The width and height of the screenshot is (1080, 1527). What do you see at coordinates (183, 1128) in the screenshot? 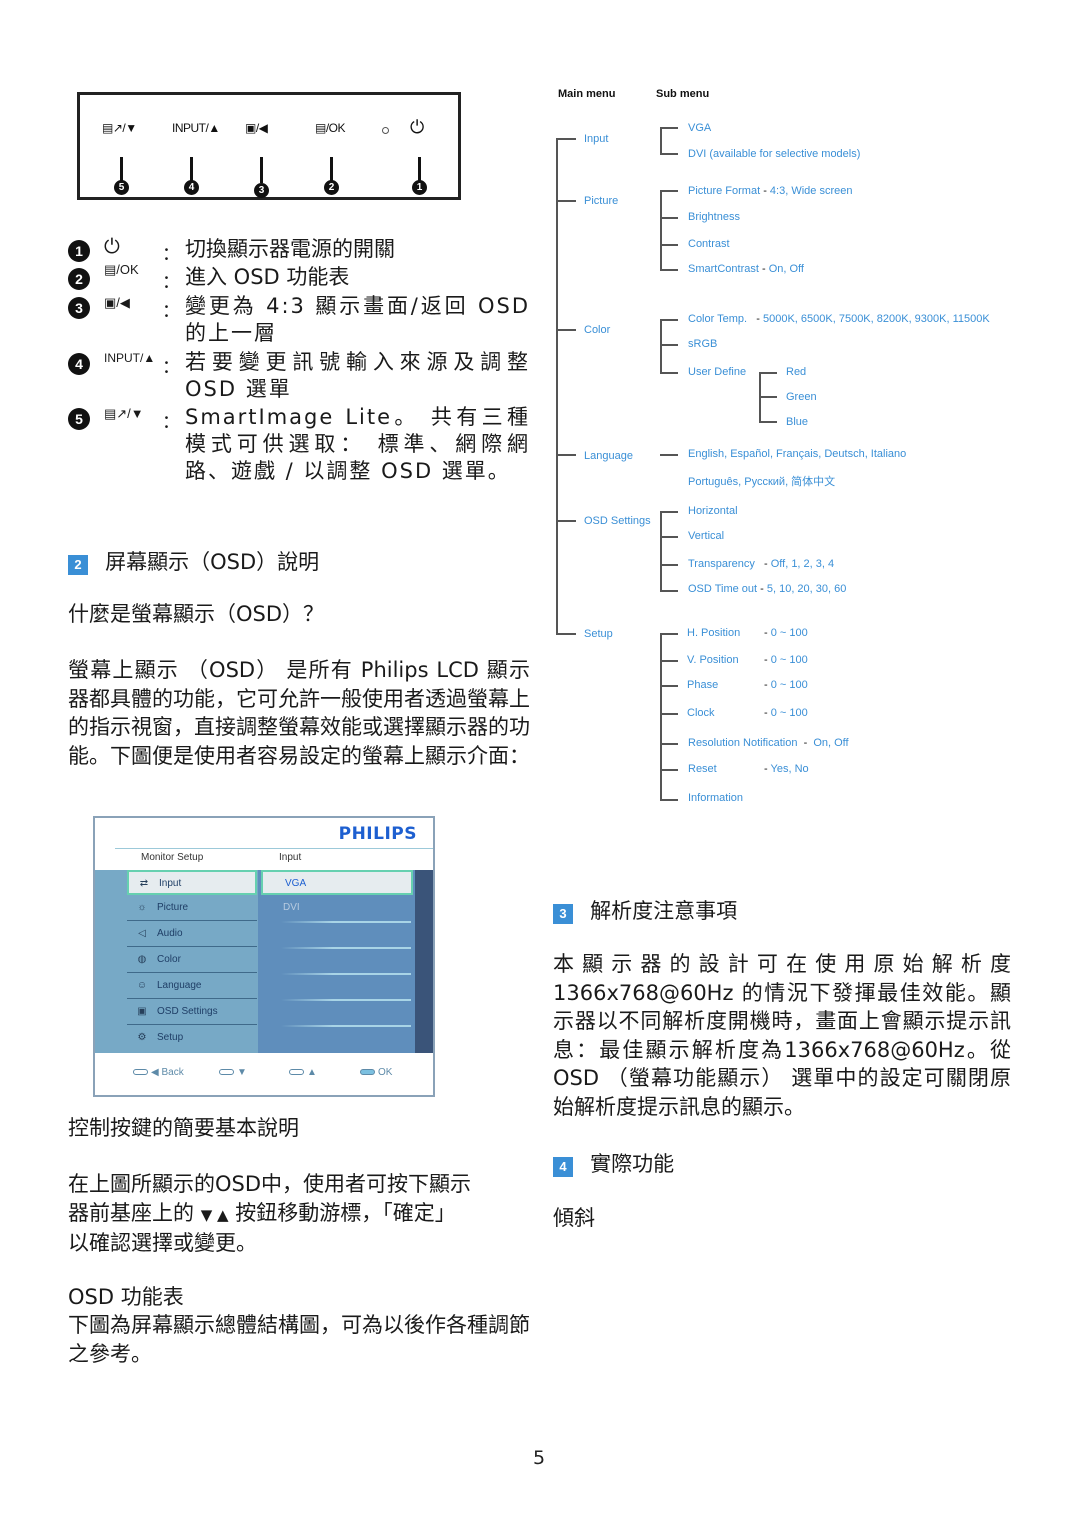
I see `controls-title: 控制按鍵的簡要基本說明` at bounding box center [183, 1128].